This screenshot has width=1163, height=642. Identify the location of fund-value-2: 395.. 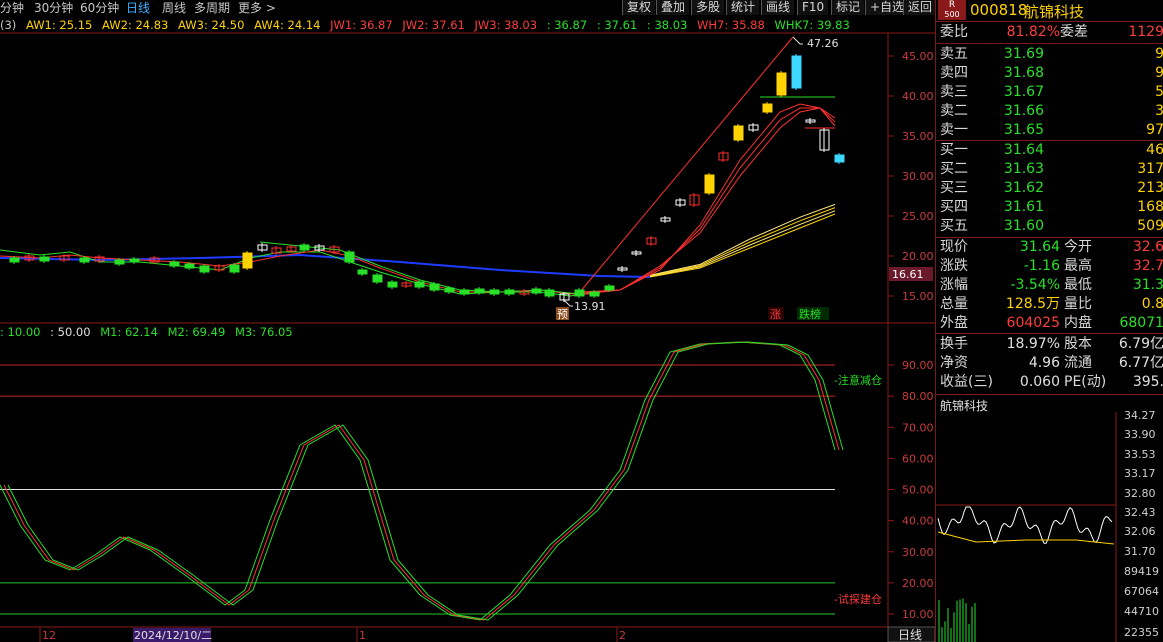
(1148, 382).